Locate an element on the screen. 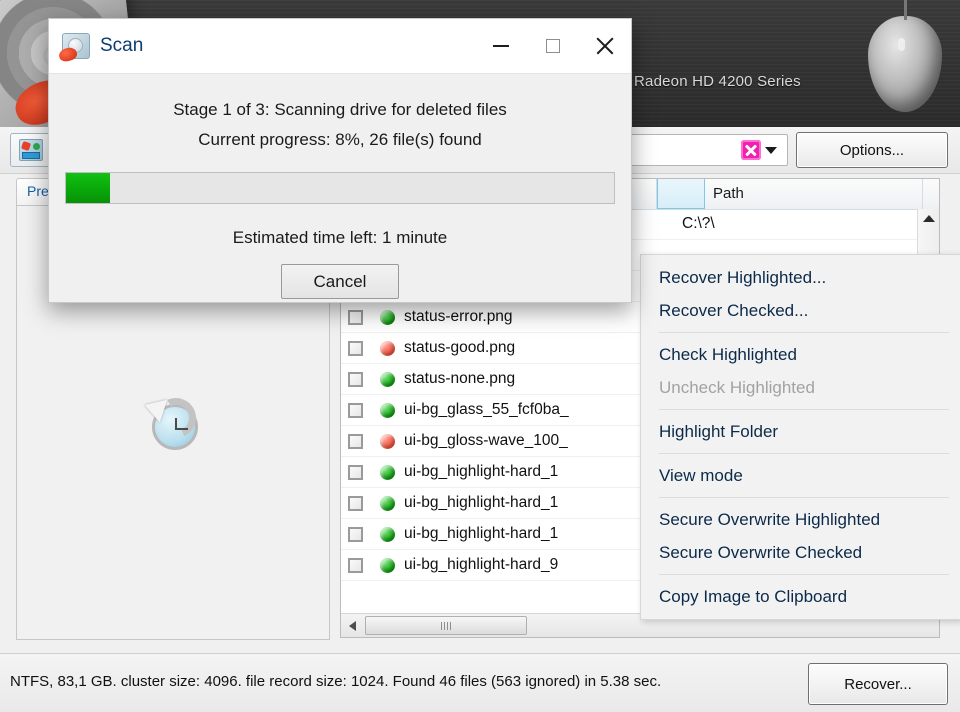  scan-eta-text: Estimated time left: 1 minute is located at coordinates (340, 237).